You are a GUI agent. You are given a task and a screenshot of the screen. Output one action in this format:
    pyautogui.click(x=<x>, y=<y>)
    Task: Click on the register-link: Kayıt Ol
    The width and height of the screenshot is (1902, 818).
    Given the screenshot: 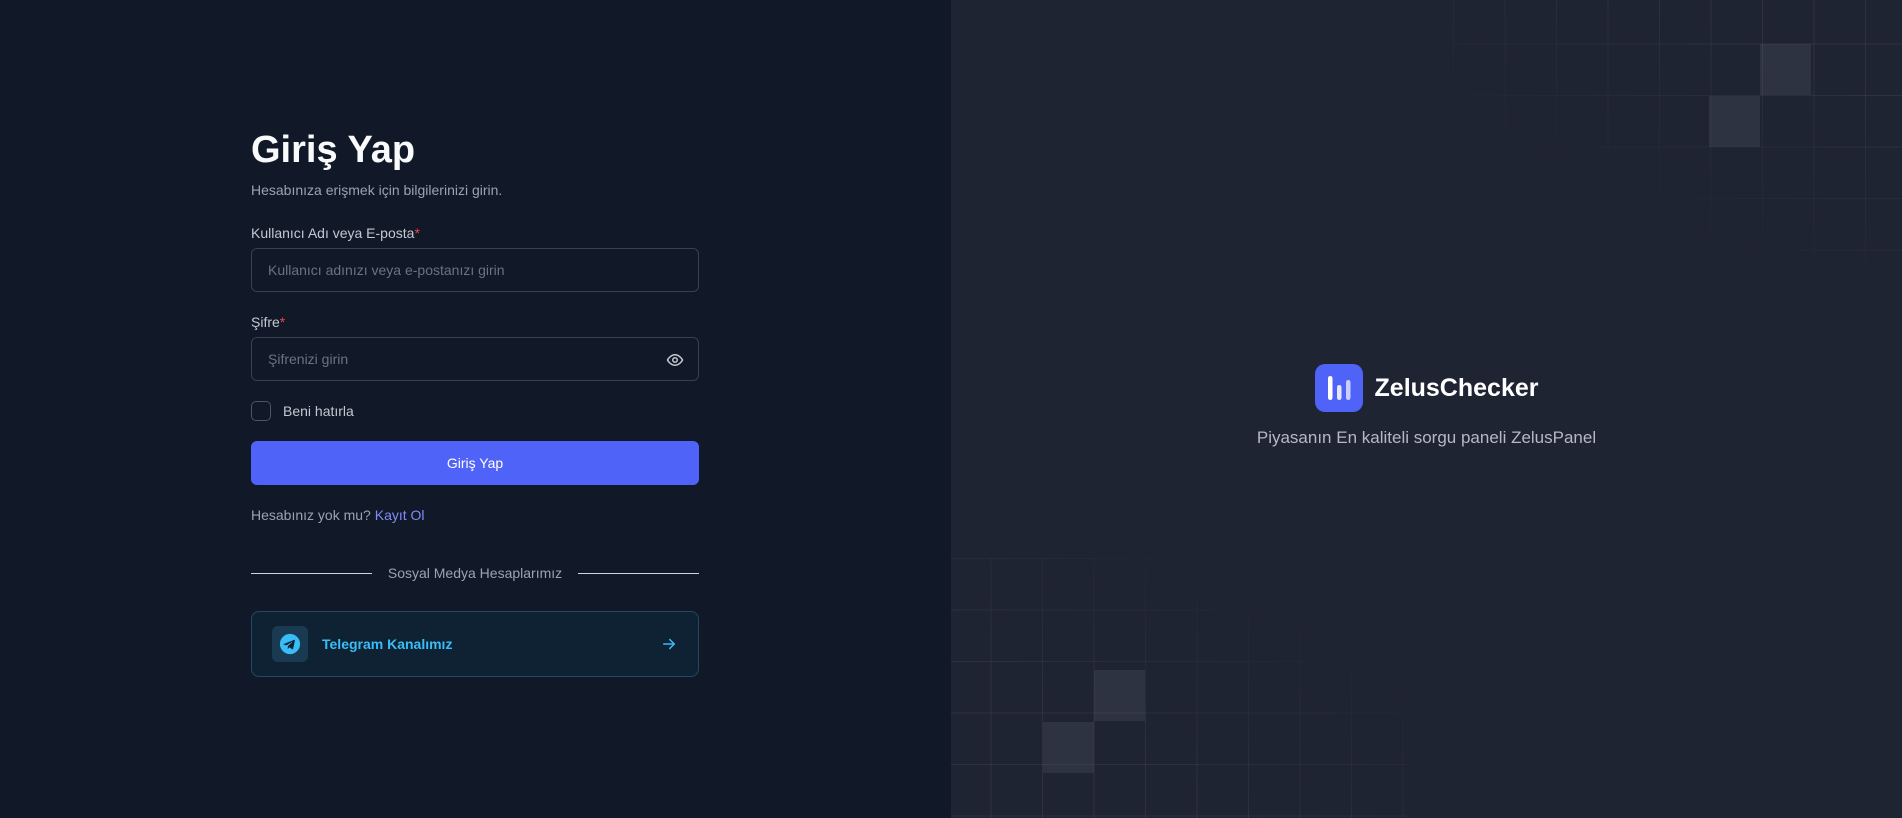 What is the action you would take?
    pyautogui.click(x=400, y=515)
    